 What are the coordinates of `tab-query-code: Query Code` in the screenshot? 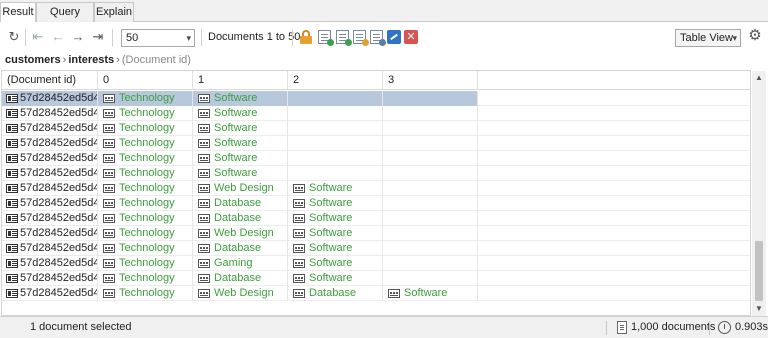 It's located at (65, 19).